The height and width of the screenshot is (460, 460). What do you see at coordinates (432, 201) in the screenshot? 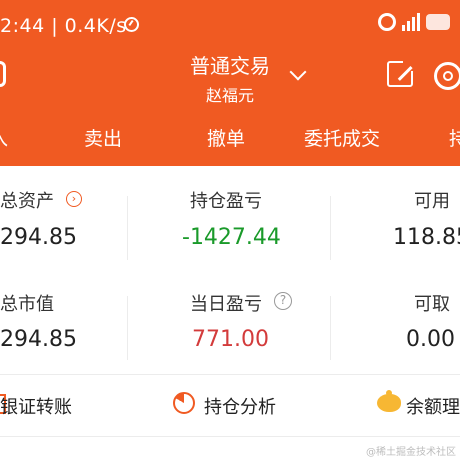
I see `available-label: 可用` at bounding box center [432, 201].